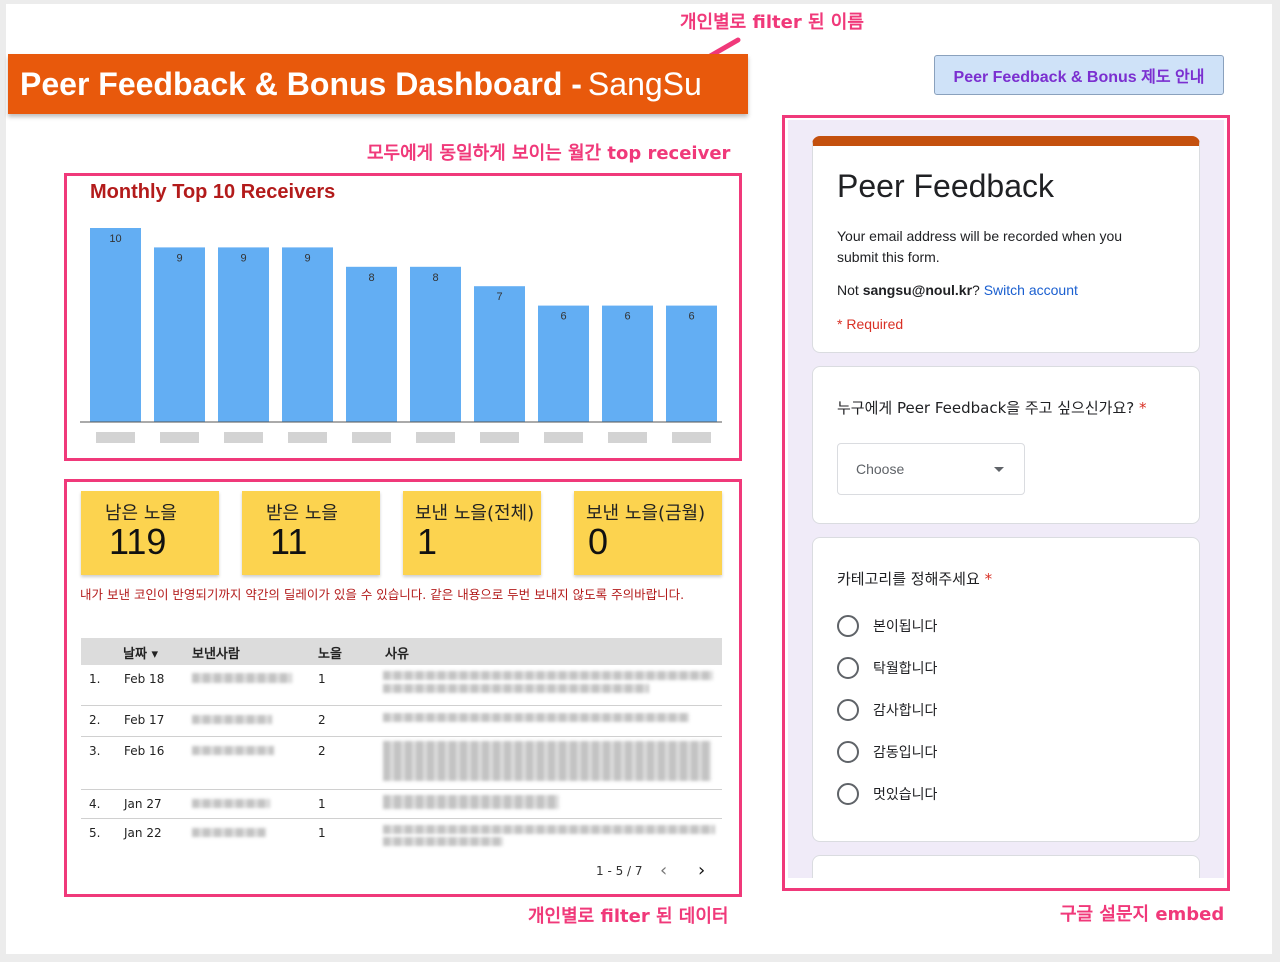 The height and width of the screenshot is (962, 1280). I want to click on row-index: 4., so click(95, 804).